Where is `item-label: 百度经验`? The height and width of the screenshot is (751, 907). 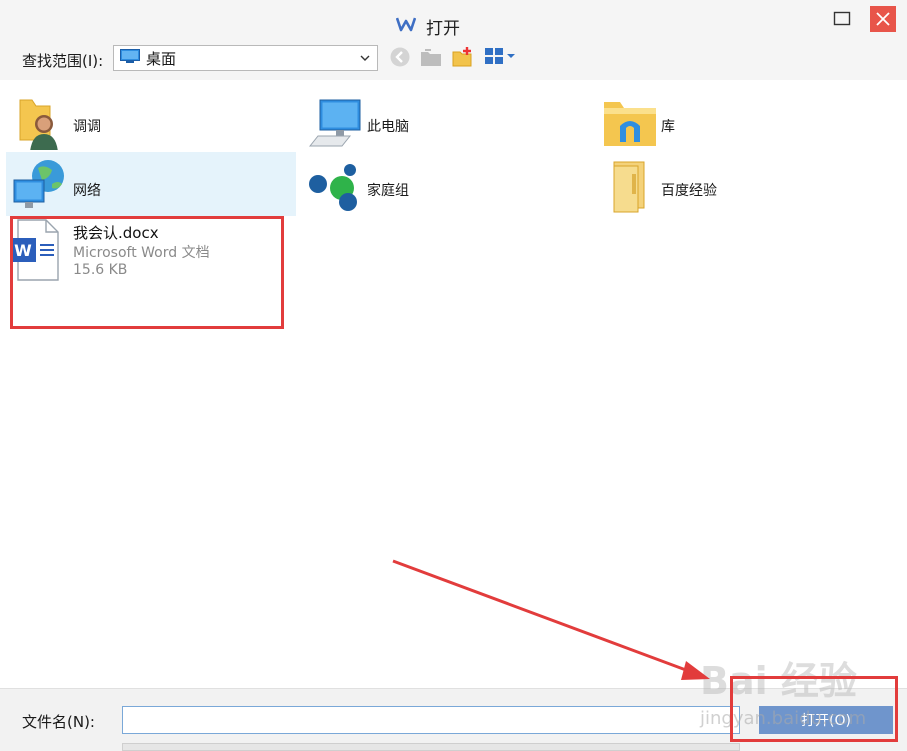 item-label: 百度经验 is located at coordinates (689, 191).